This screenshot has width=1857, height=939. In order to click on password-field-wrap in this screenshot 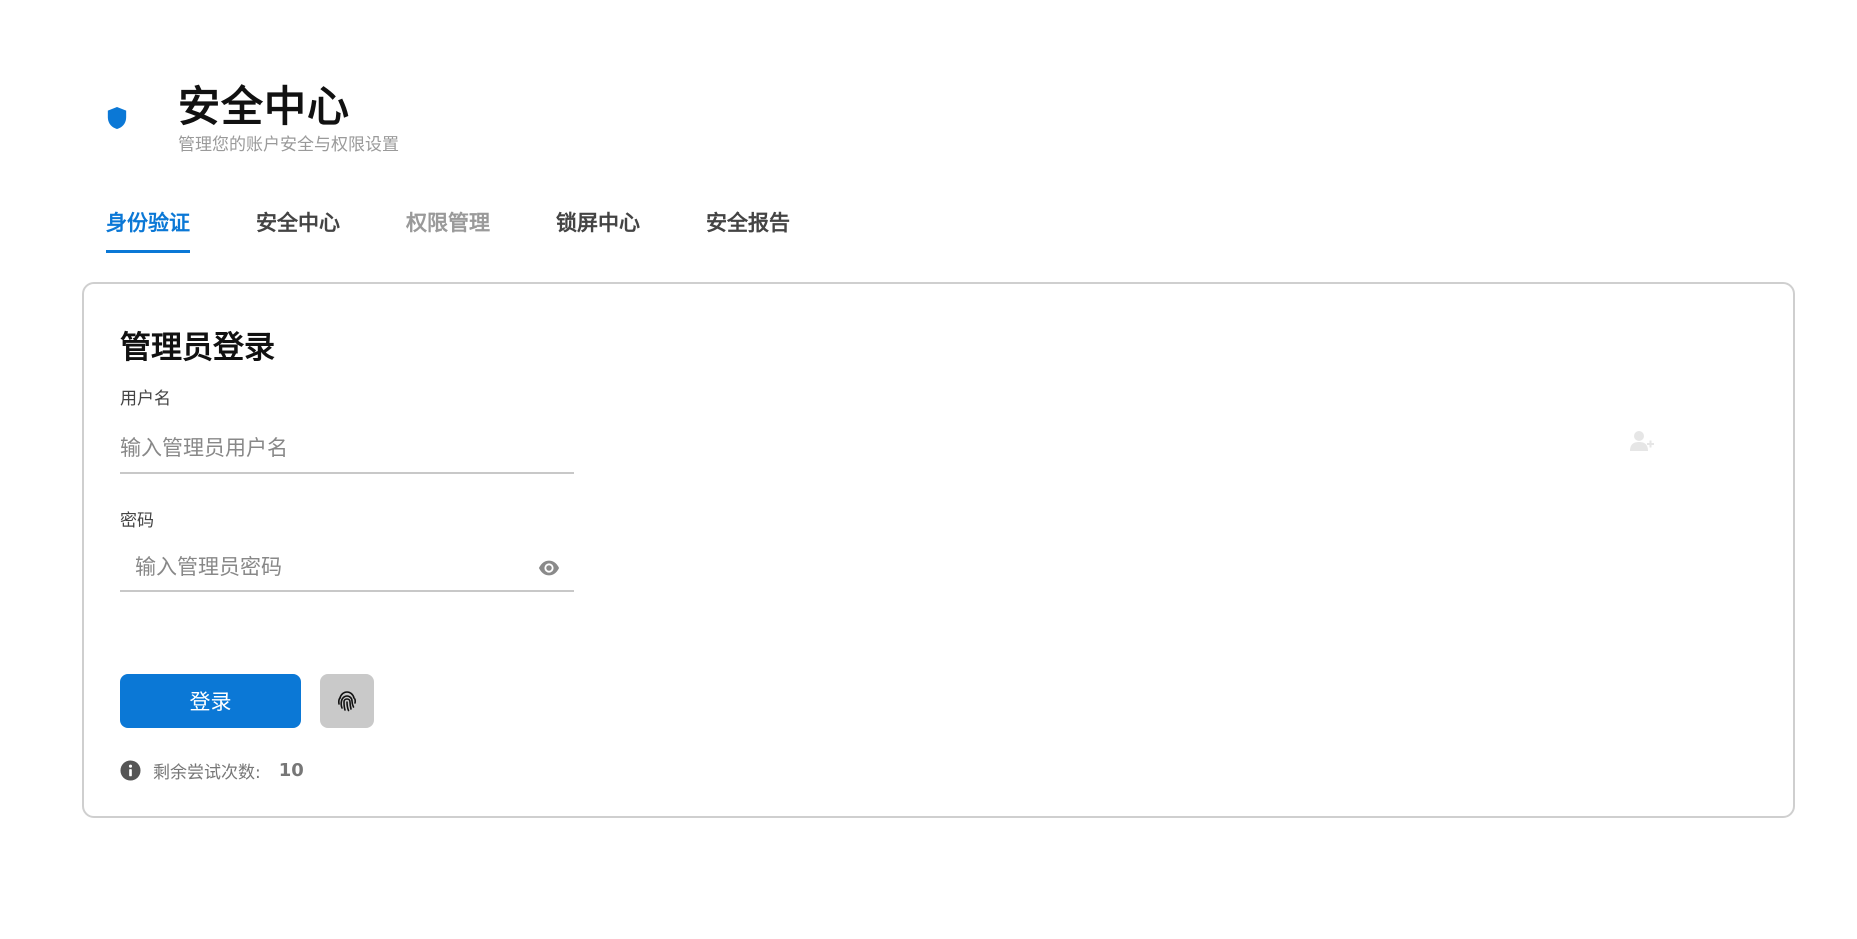, I will do `click(347, 568)`.